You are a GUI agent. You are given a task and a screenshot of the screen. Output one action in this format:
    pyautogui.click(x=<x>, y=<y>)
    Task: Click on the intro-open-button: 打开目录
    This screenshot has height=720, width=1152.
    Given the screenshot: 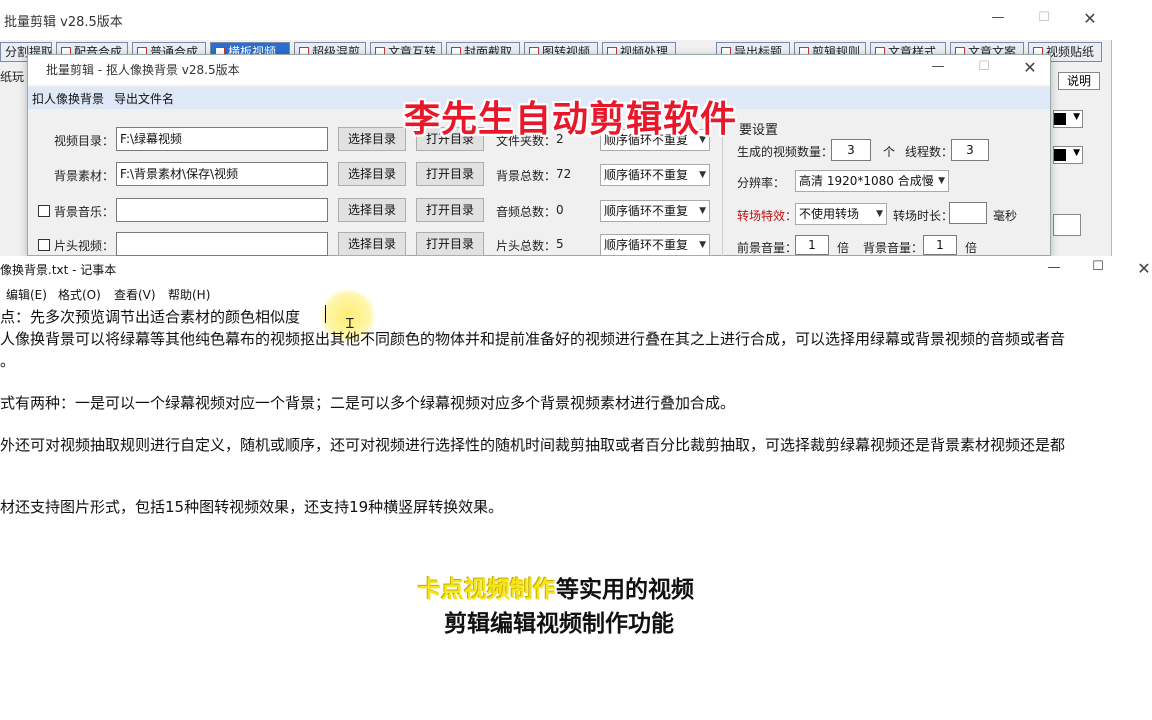 What is the action you would take?
    pyautogui.click(x=450, y=244)
    